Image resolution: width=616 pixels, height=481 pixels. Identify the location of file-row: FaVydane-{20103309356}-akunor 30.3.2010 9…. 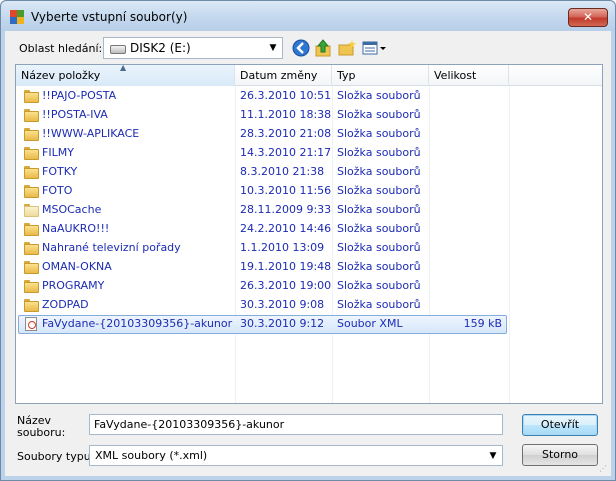
(310, 324).